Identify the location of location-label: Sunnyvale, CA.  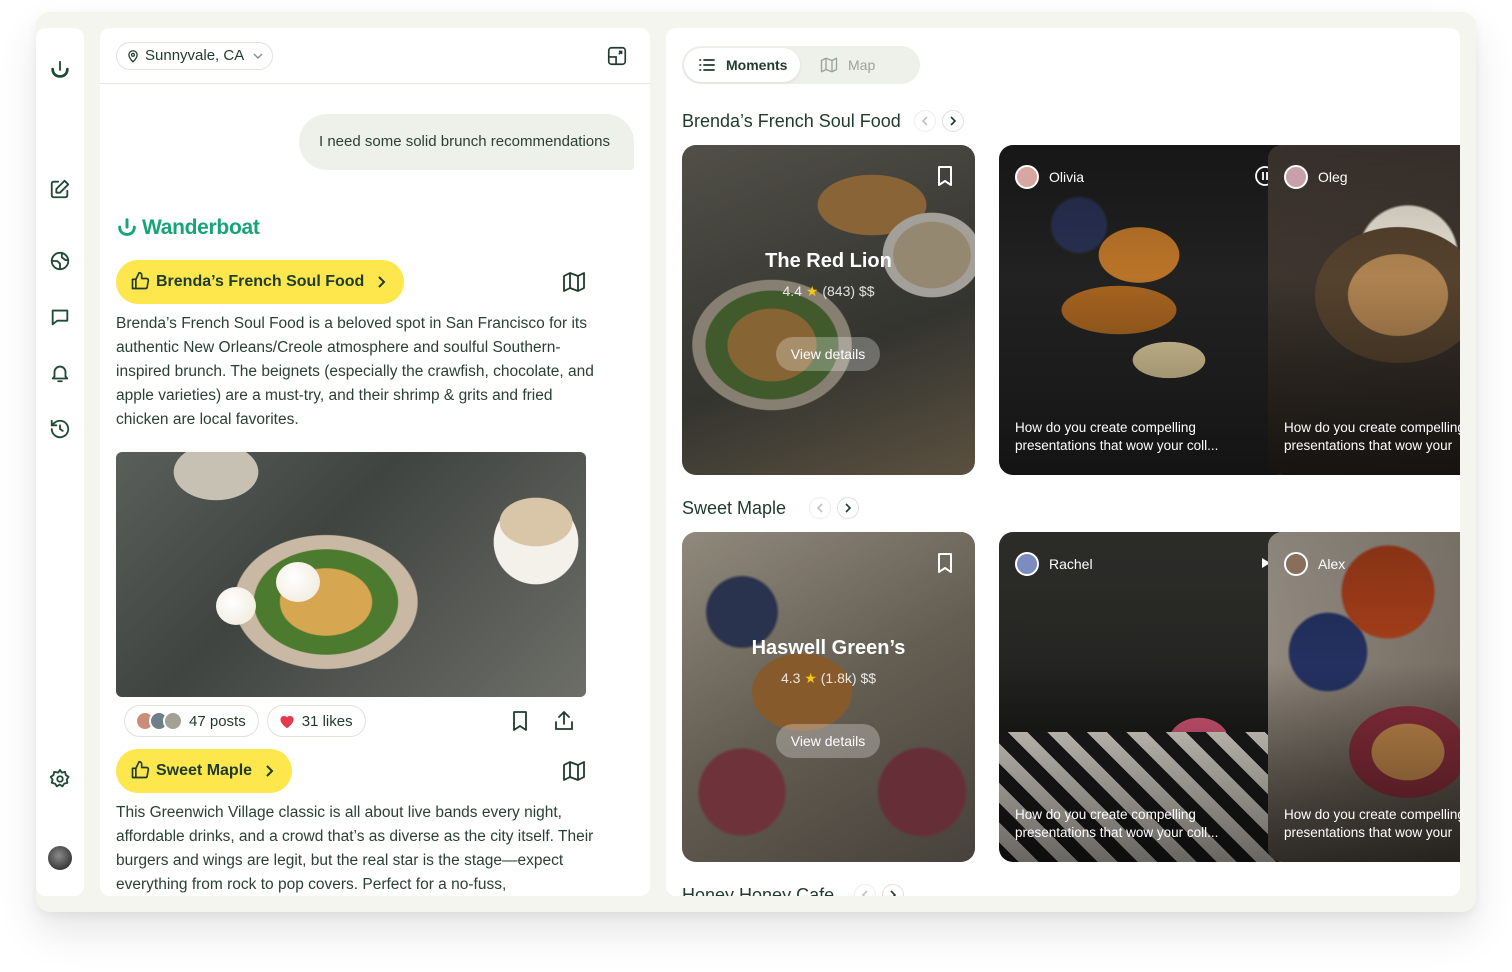
(195, 55).